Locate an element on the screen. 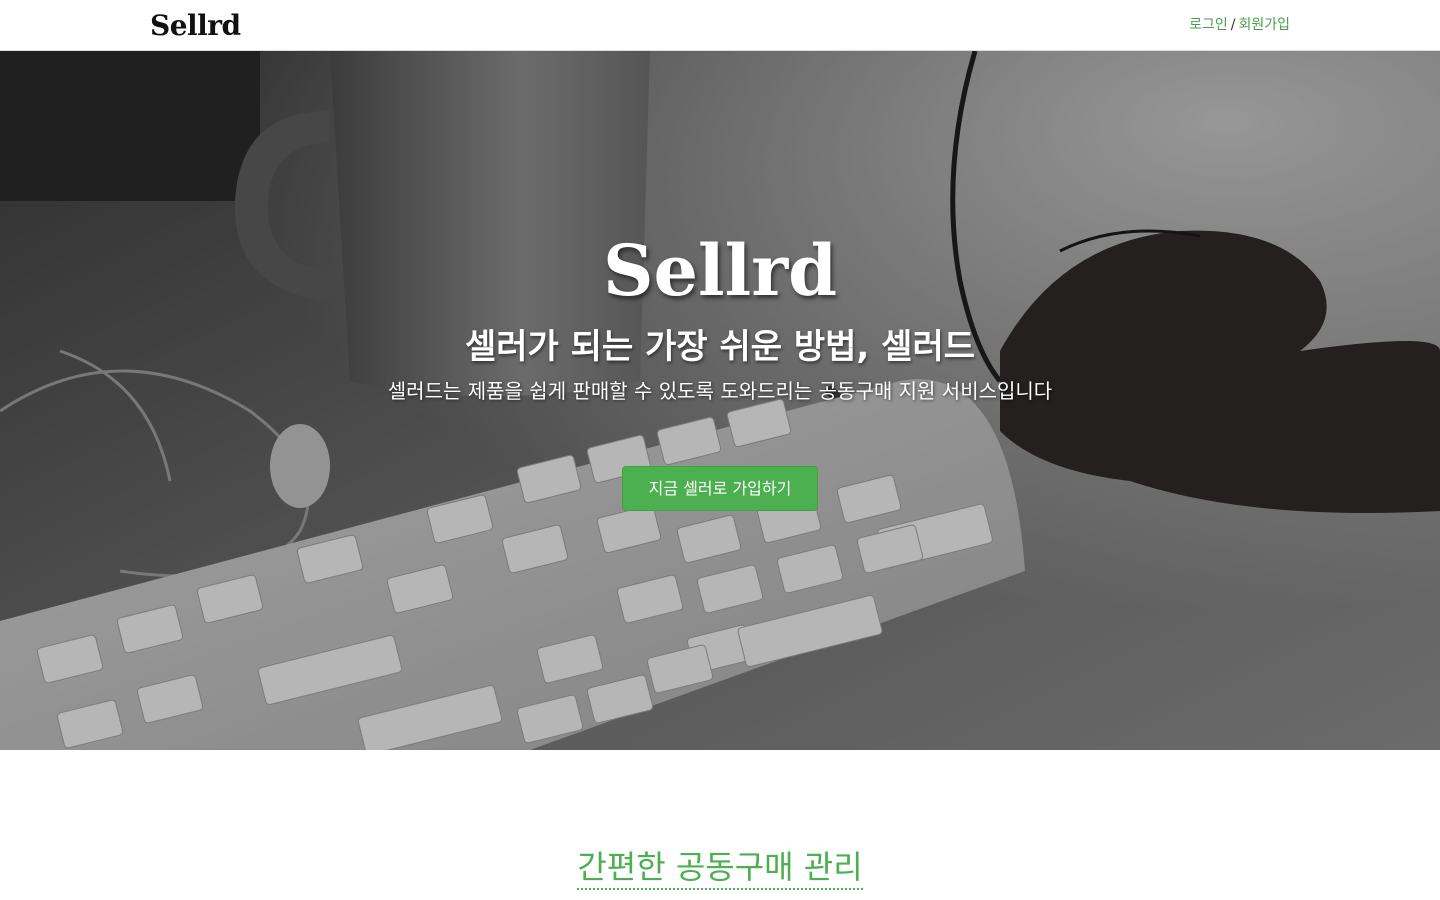 This screenshot has height=900, width=1440. section-heading: 간편한 공동구매 관리 is located at coordinates (720, 868).